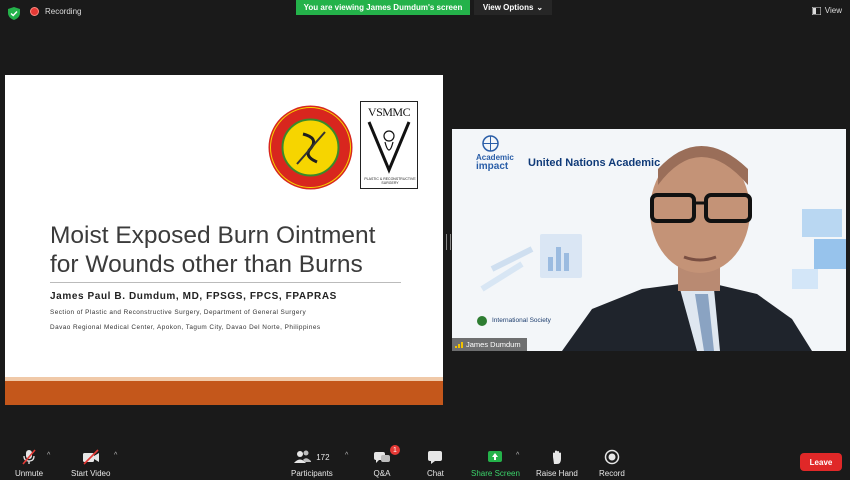 The image size is (850, 480). Describe the element at coordinates (48, 455) in the screenshot. I see `audio-options-caret-icon: ^` at that location.